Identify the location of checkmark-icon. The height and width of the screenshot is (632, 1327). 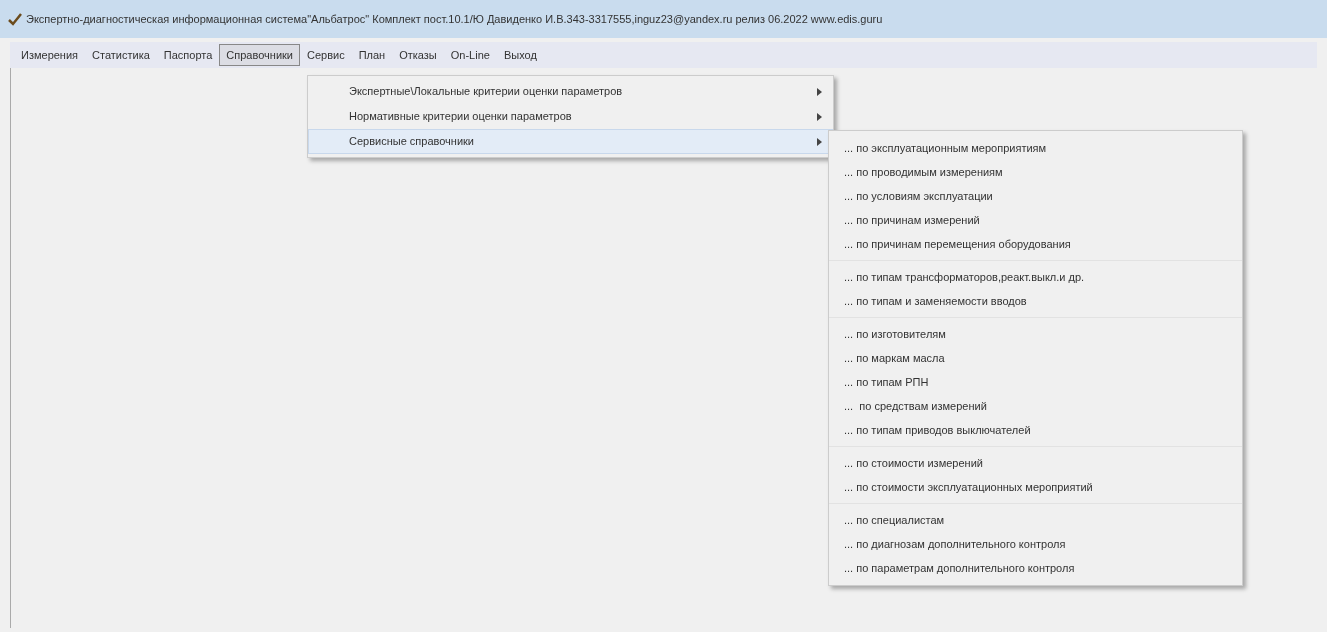
(15, 19).